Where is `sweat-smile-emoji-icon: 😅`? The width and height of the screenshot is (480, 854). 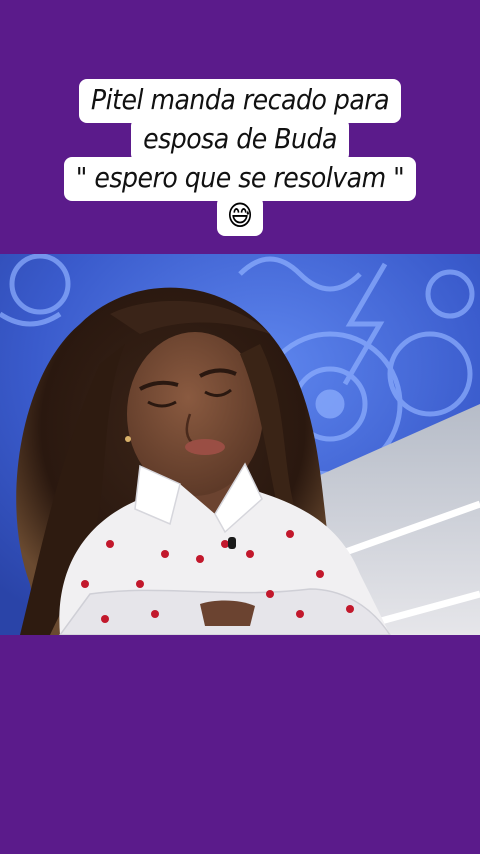 sweat-smile-emoji-icon: 😅 is located at coordinates (240, 216).